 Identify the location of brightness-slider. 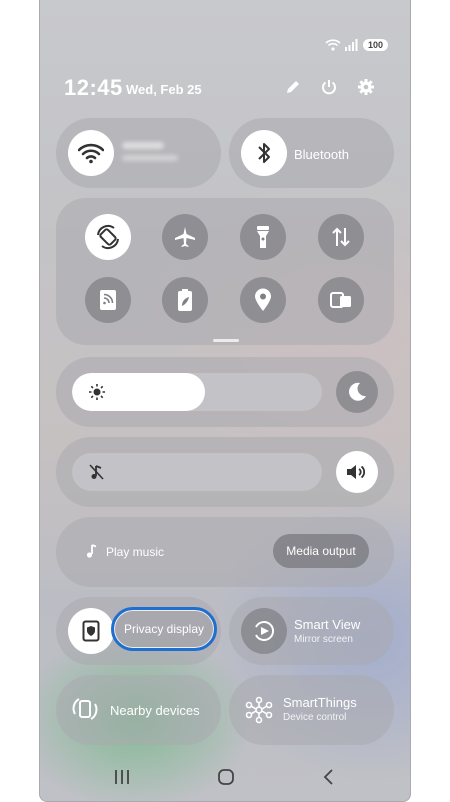
(197, 392).